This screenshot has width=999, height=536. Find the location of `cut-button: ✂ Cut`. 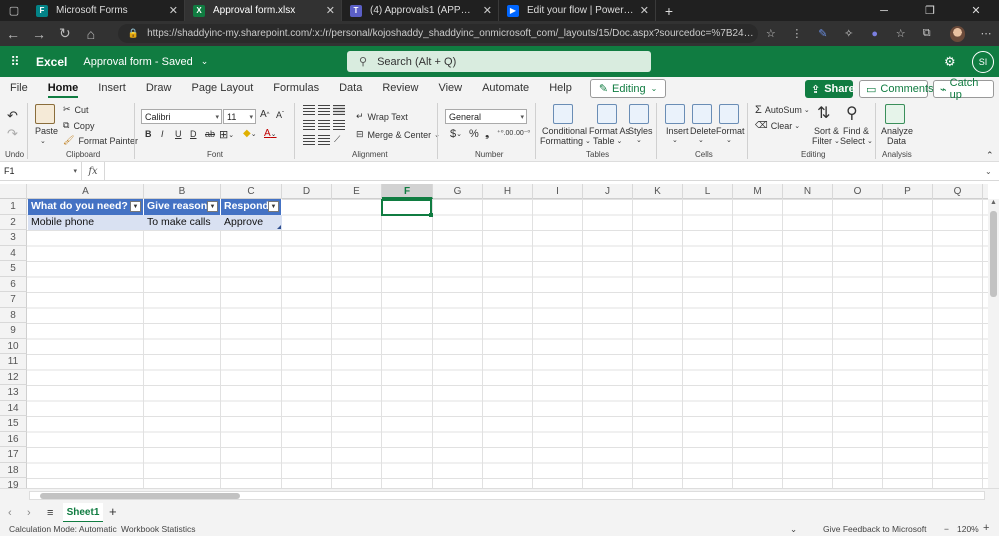

cut-button: ✂ Cut is located at coordinates (76, 109).